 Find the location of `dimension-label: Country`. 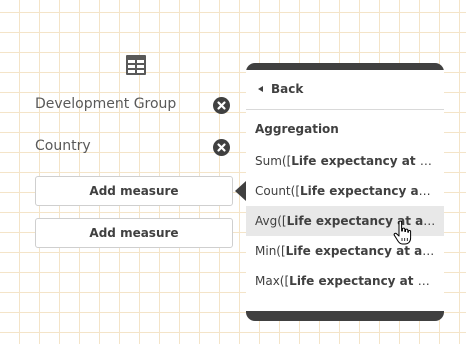

dimension-label: Country is located at coordinates (63, 146).